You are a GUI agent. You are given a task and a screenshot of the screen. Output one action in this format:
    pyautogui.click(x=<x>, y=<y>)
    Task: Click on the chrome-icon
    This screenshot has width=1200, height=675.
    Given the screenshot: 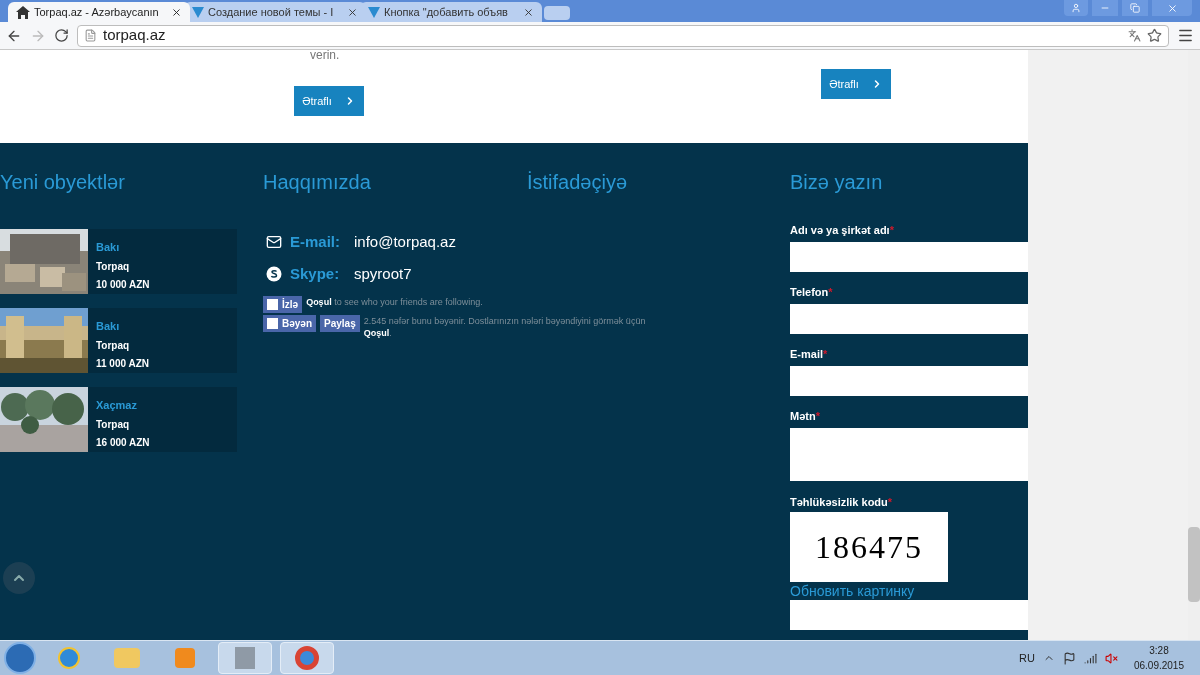 What is the action you would take?
    pyautogui.click(x=307, y=658)
    